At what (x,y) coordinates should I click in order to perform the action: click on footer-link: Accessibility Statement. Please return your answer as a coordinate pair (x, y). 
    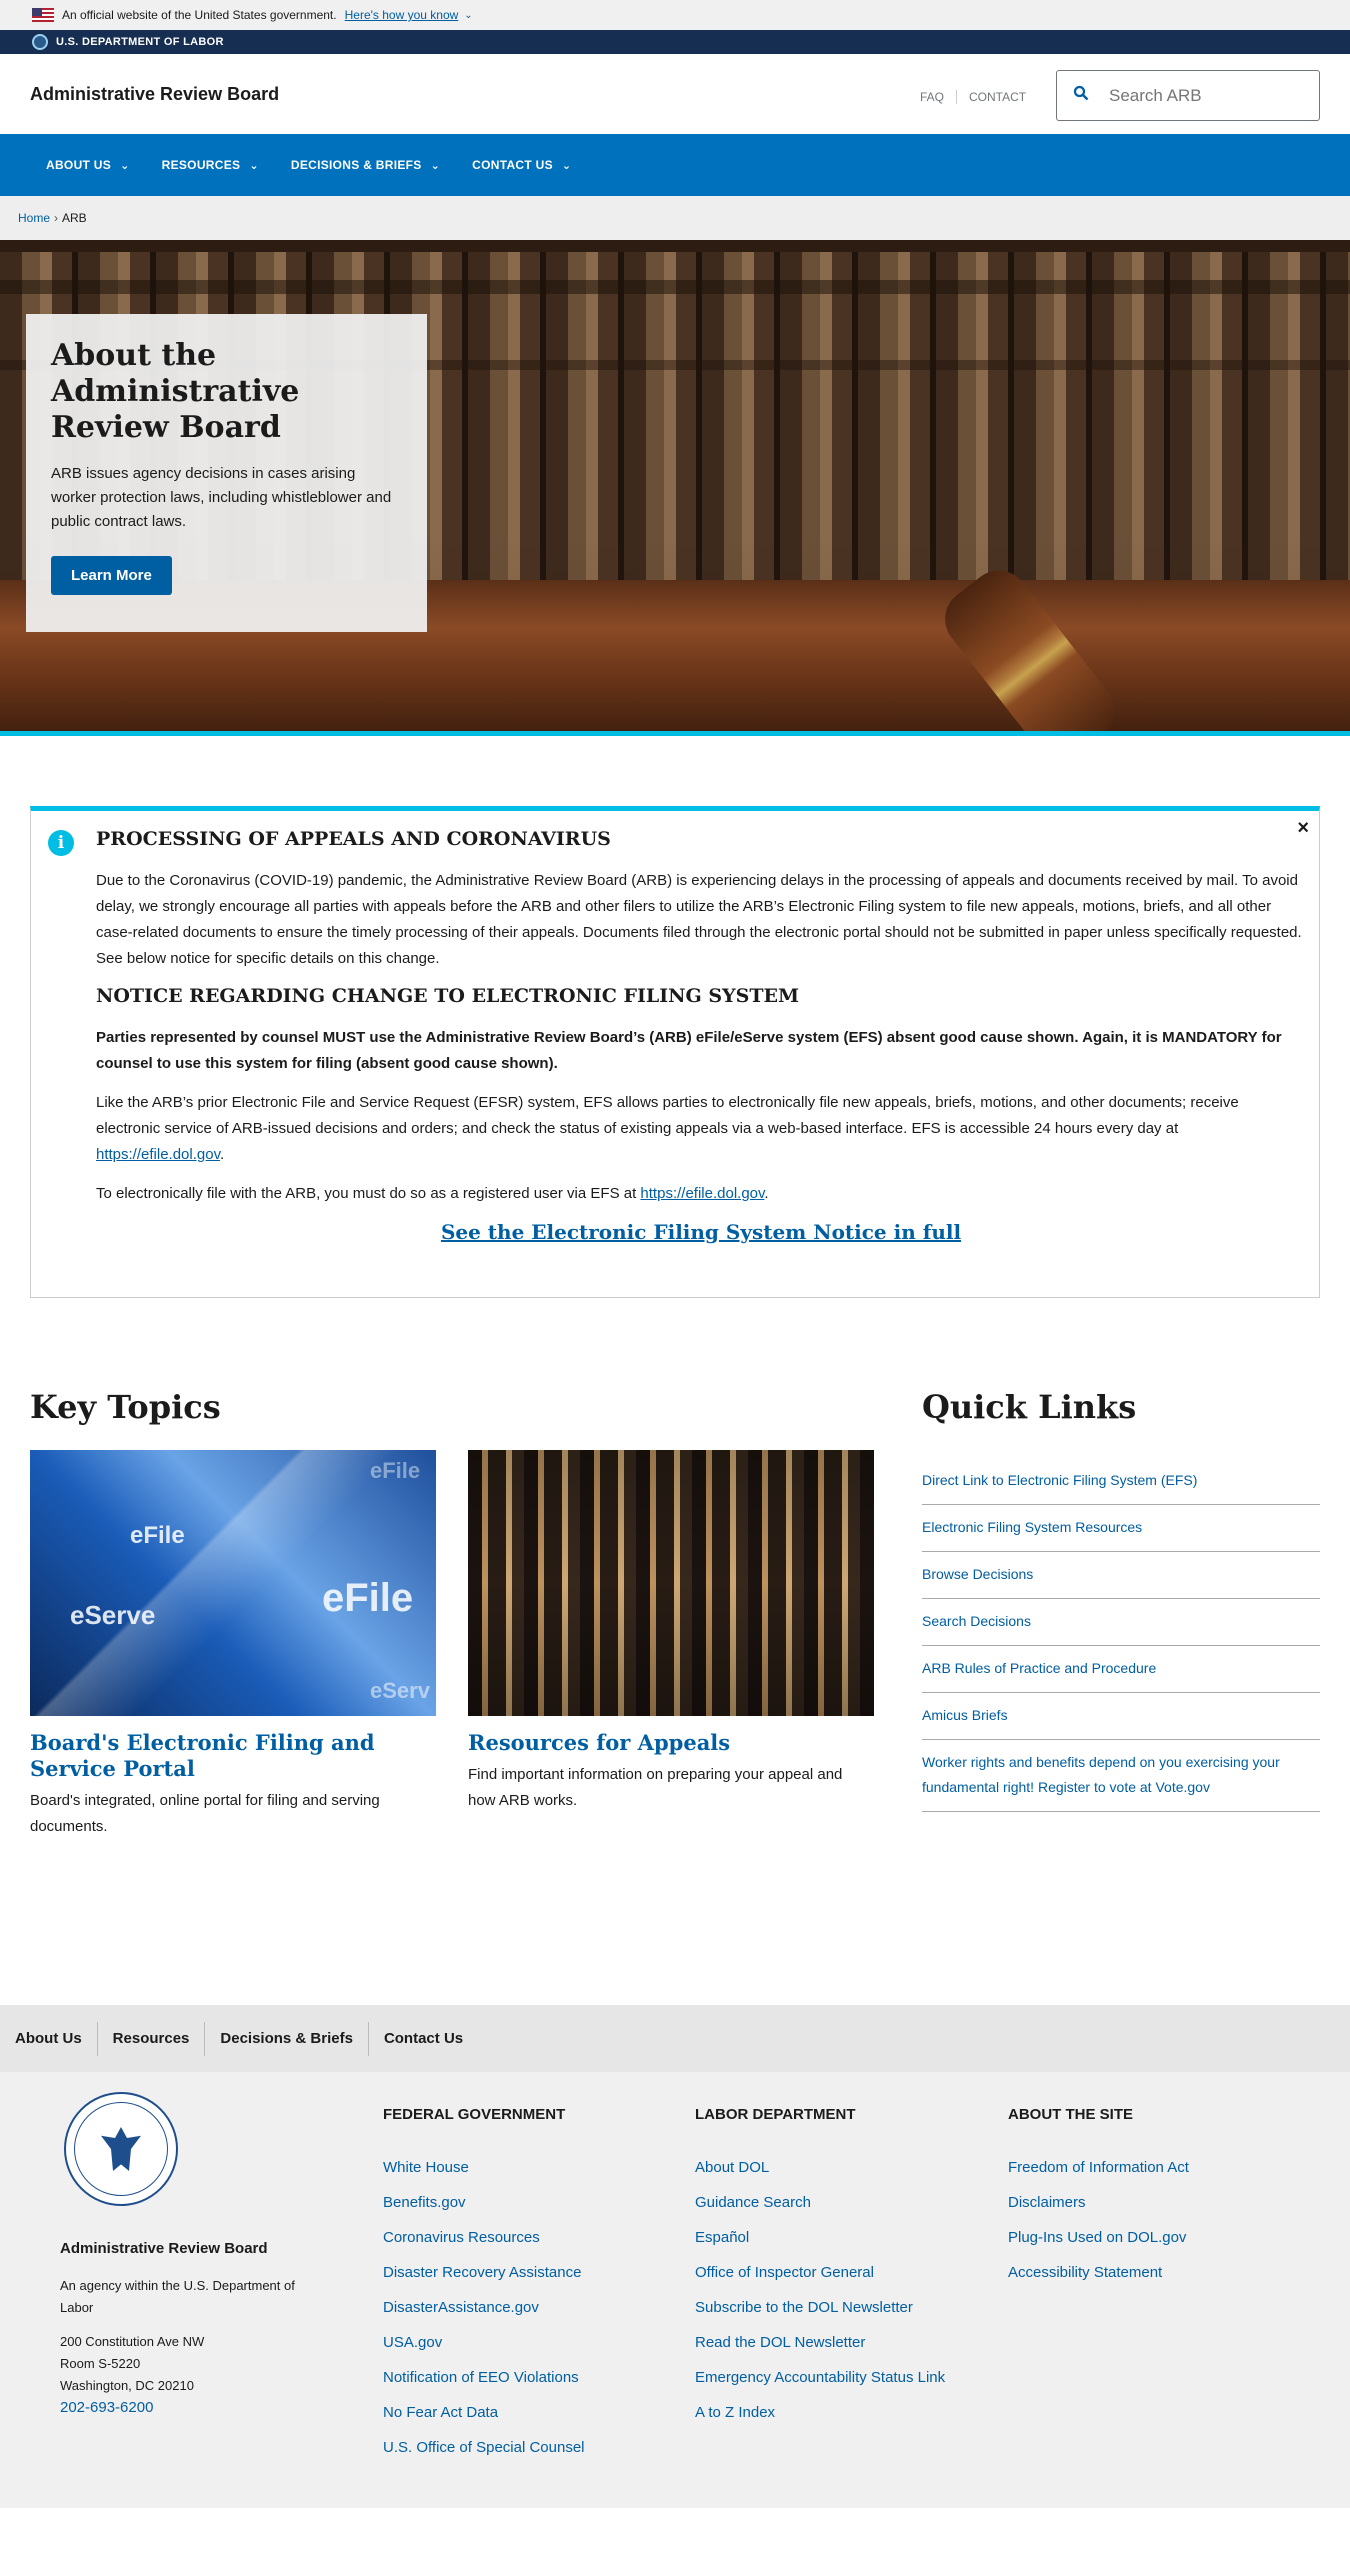
    Looking at the image, I should click on (1153, 2272).